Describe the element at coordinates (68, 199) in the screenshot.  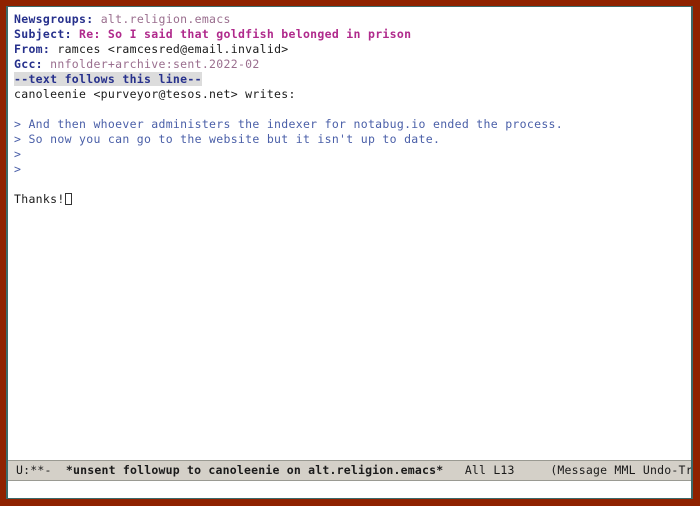
I see `text-cursor` at that location.